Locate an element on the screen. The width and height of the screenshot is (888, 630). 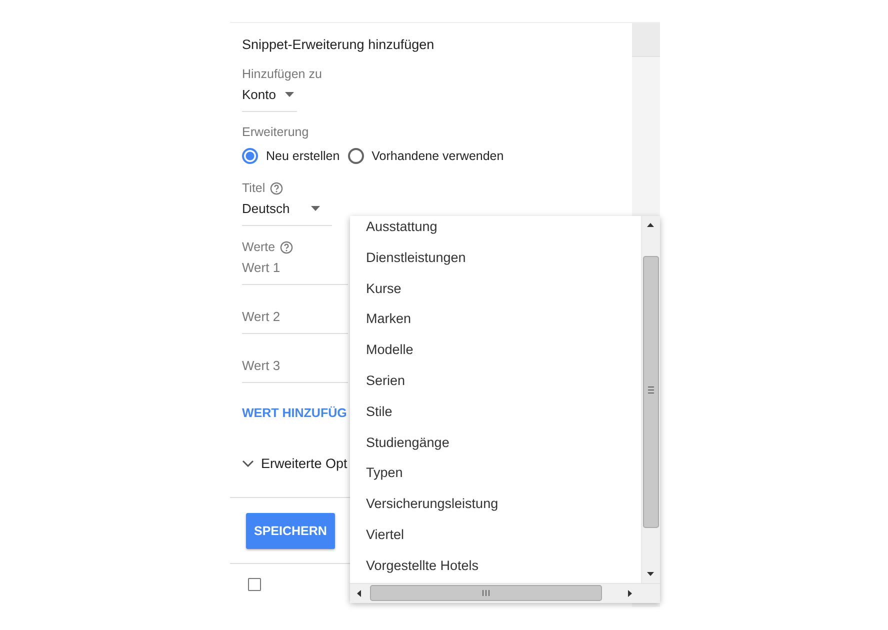
dialog-title: Snippet-Erweiterung hinzufügen is located at coordinates (339, 44).